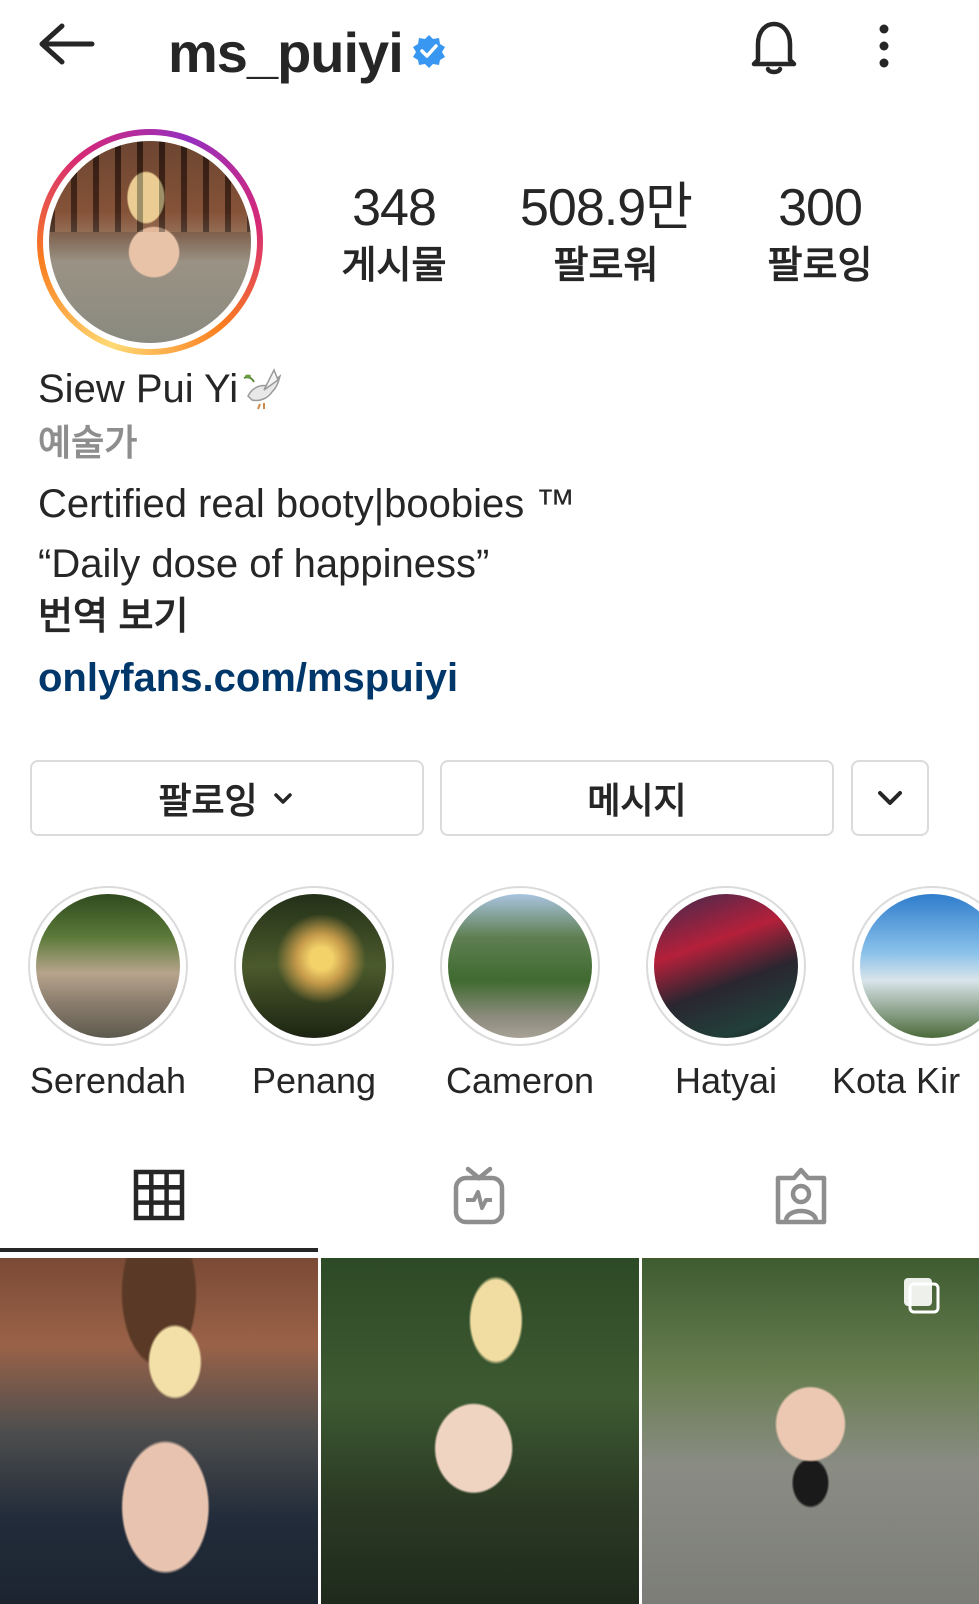  I want to click on highlight-label: Penang, so click(314, 1080).